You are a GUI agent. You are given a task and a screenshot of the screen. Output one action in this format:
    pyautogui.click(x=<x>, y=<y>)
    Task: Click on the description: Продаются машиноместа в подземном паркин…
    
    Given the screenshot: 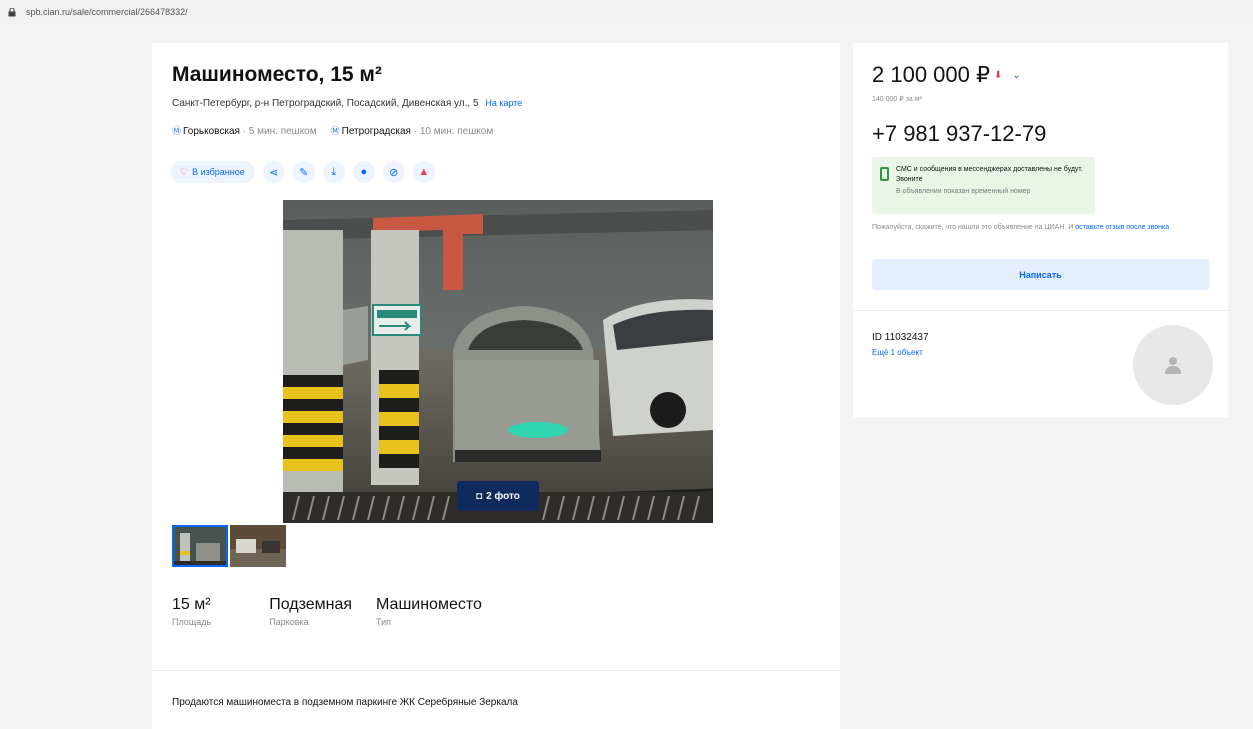 What is the action you would take?
    pyautogui.click(x=345, y=702)
    